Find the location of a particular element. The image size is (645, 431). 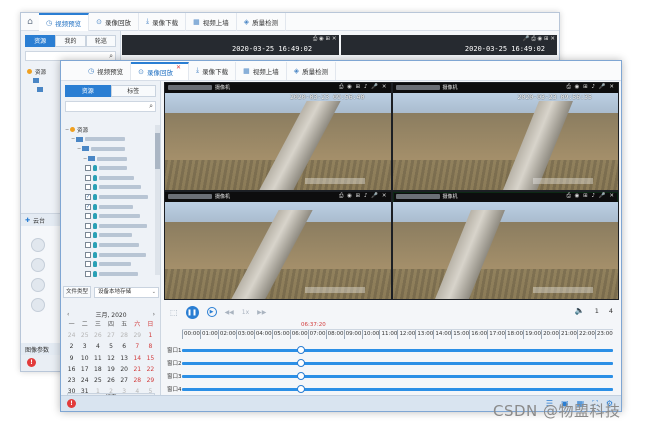

bg-subtab-mine: 我的 is located at coordinates (70, 41).